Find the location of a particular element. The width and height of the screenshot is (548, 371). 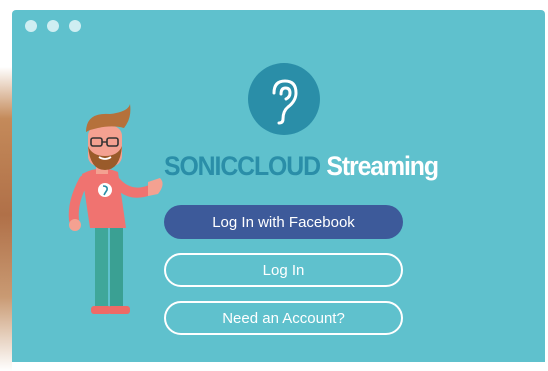

facebook-login-label: Log In with Facebook is located at coordinates (283, 222).